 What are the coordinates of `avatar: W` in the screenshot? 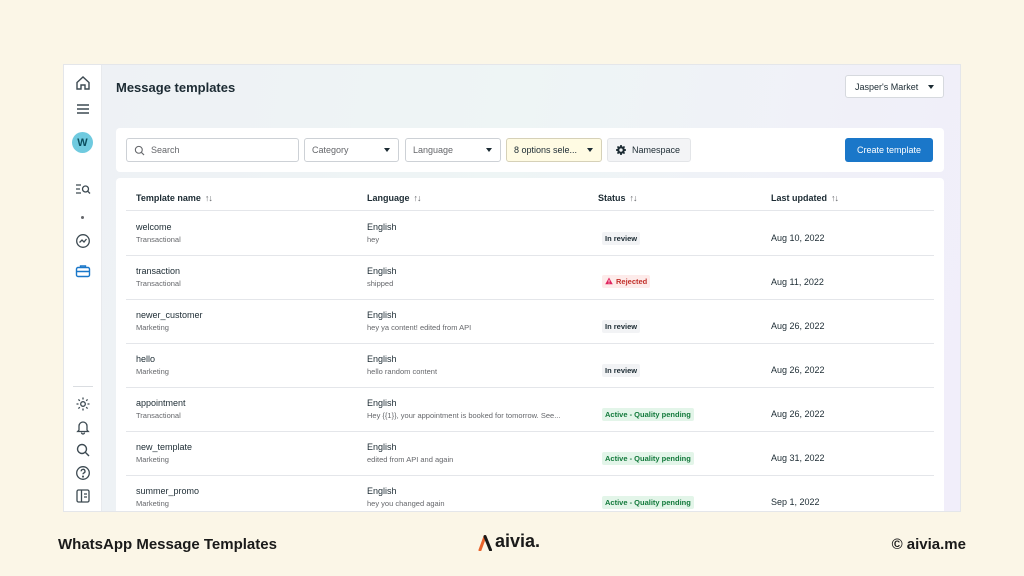 It's located at (82, 142).